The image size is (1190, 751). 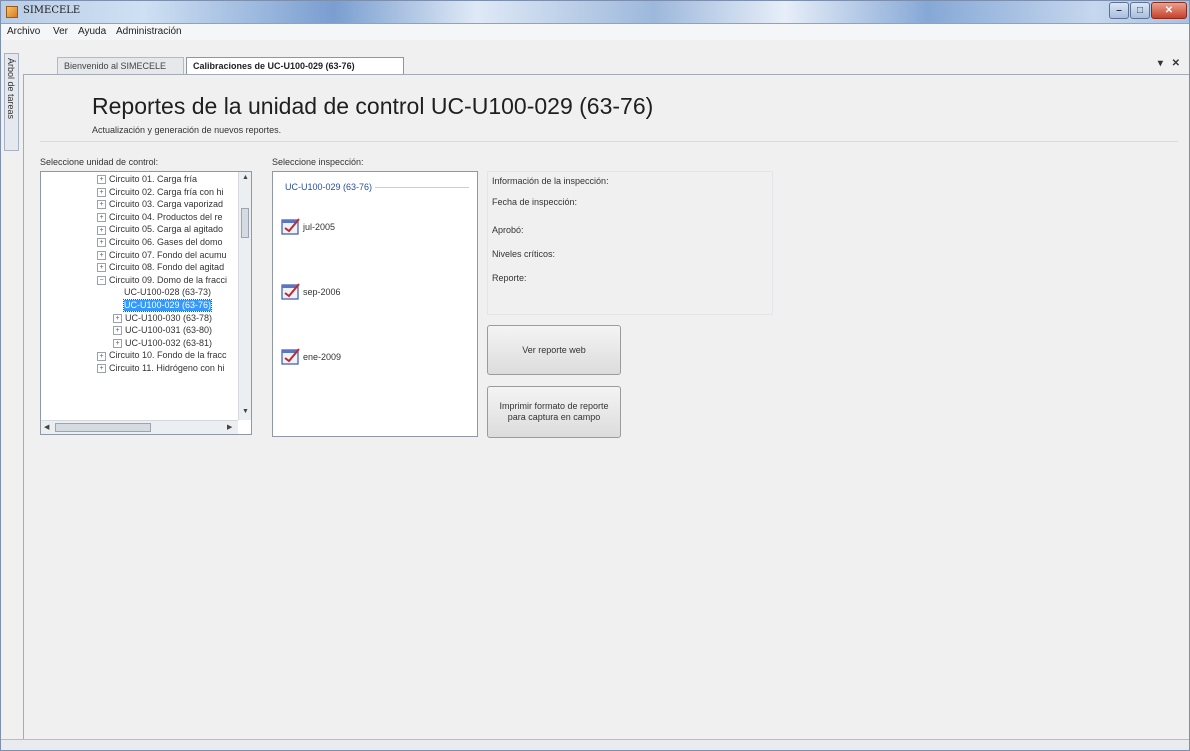 What do you see at coordinates (1169, 10) in the screenshot?
I see `close-button: ✕` at bounding box center [1169, 10].